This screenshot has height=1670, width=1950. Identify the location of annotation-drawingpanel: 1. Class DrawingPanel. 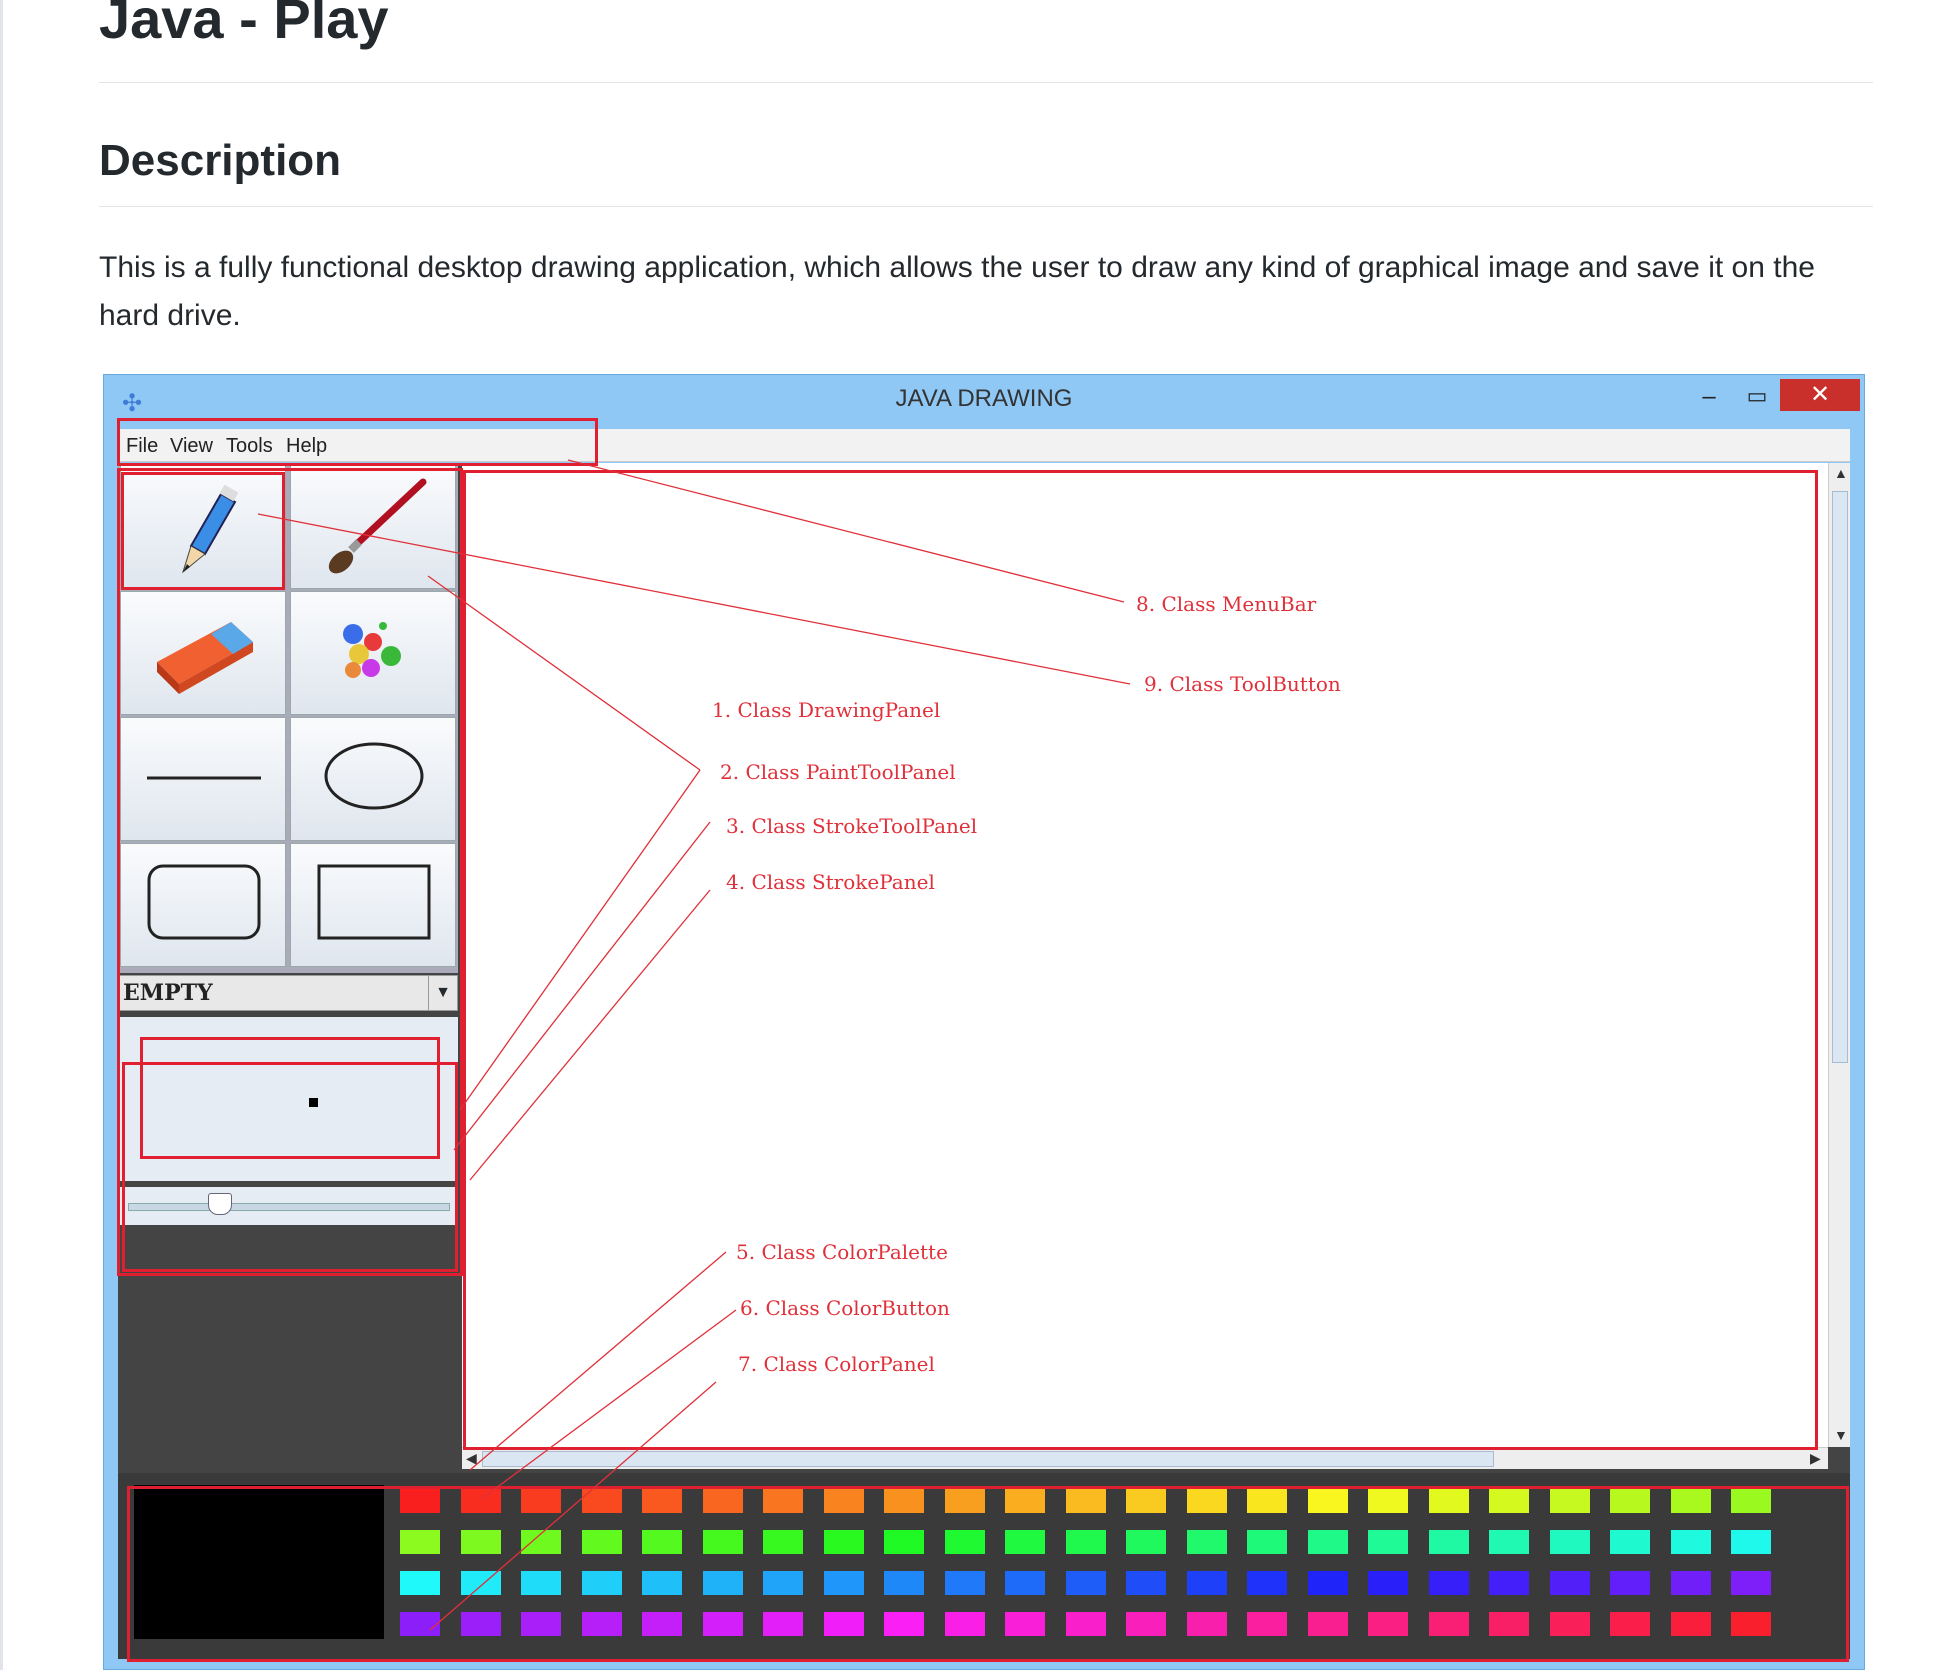
(826, 710).